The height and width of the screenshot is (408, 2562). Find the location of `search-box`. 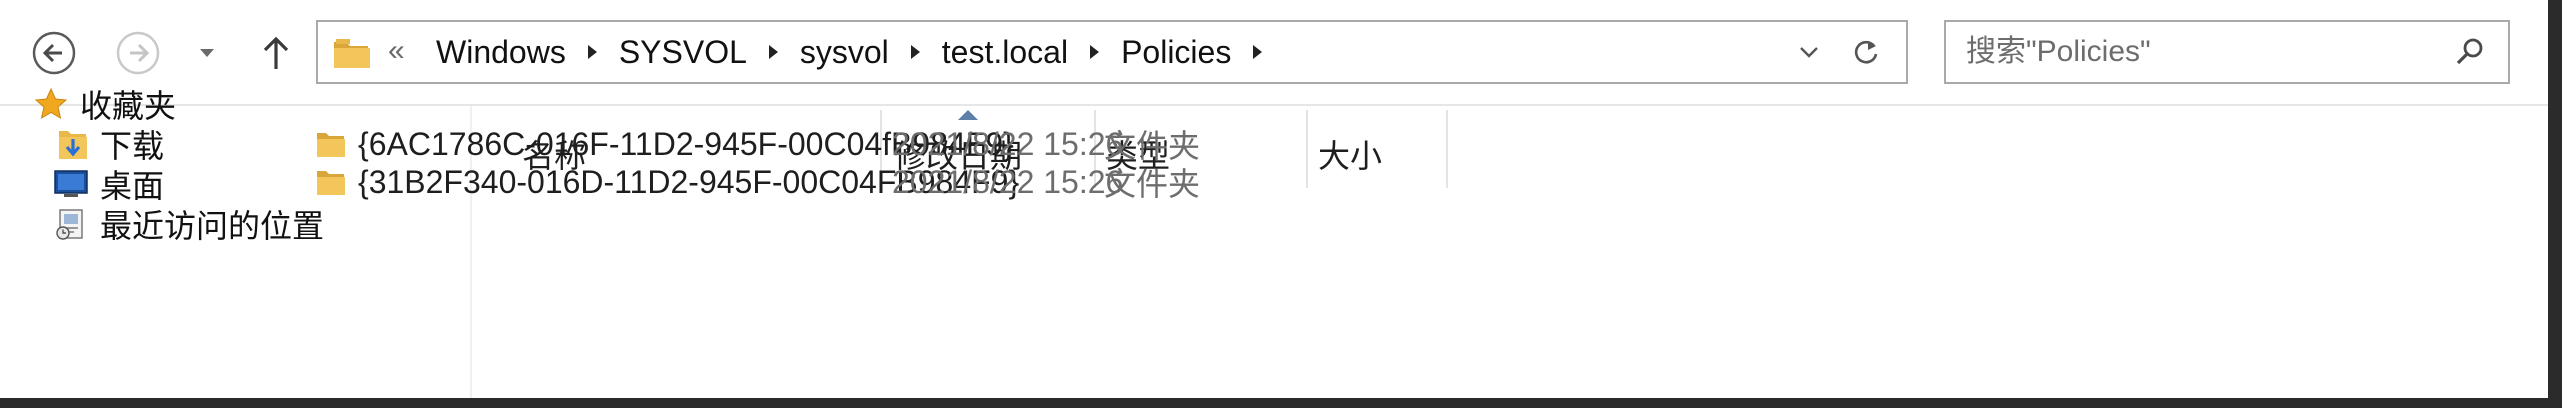

search-box is located at coordinates (2227, 52).